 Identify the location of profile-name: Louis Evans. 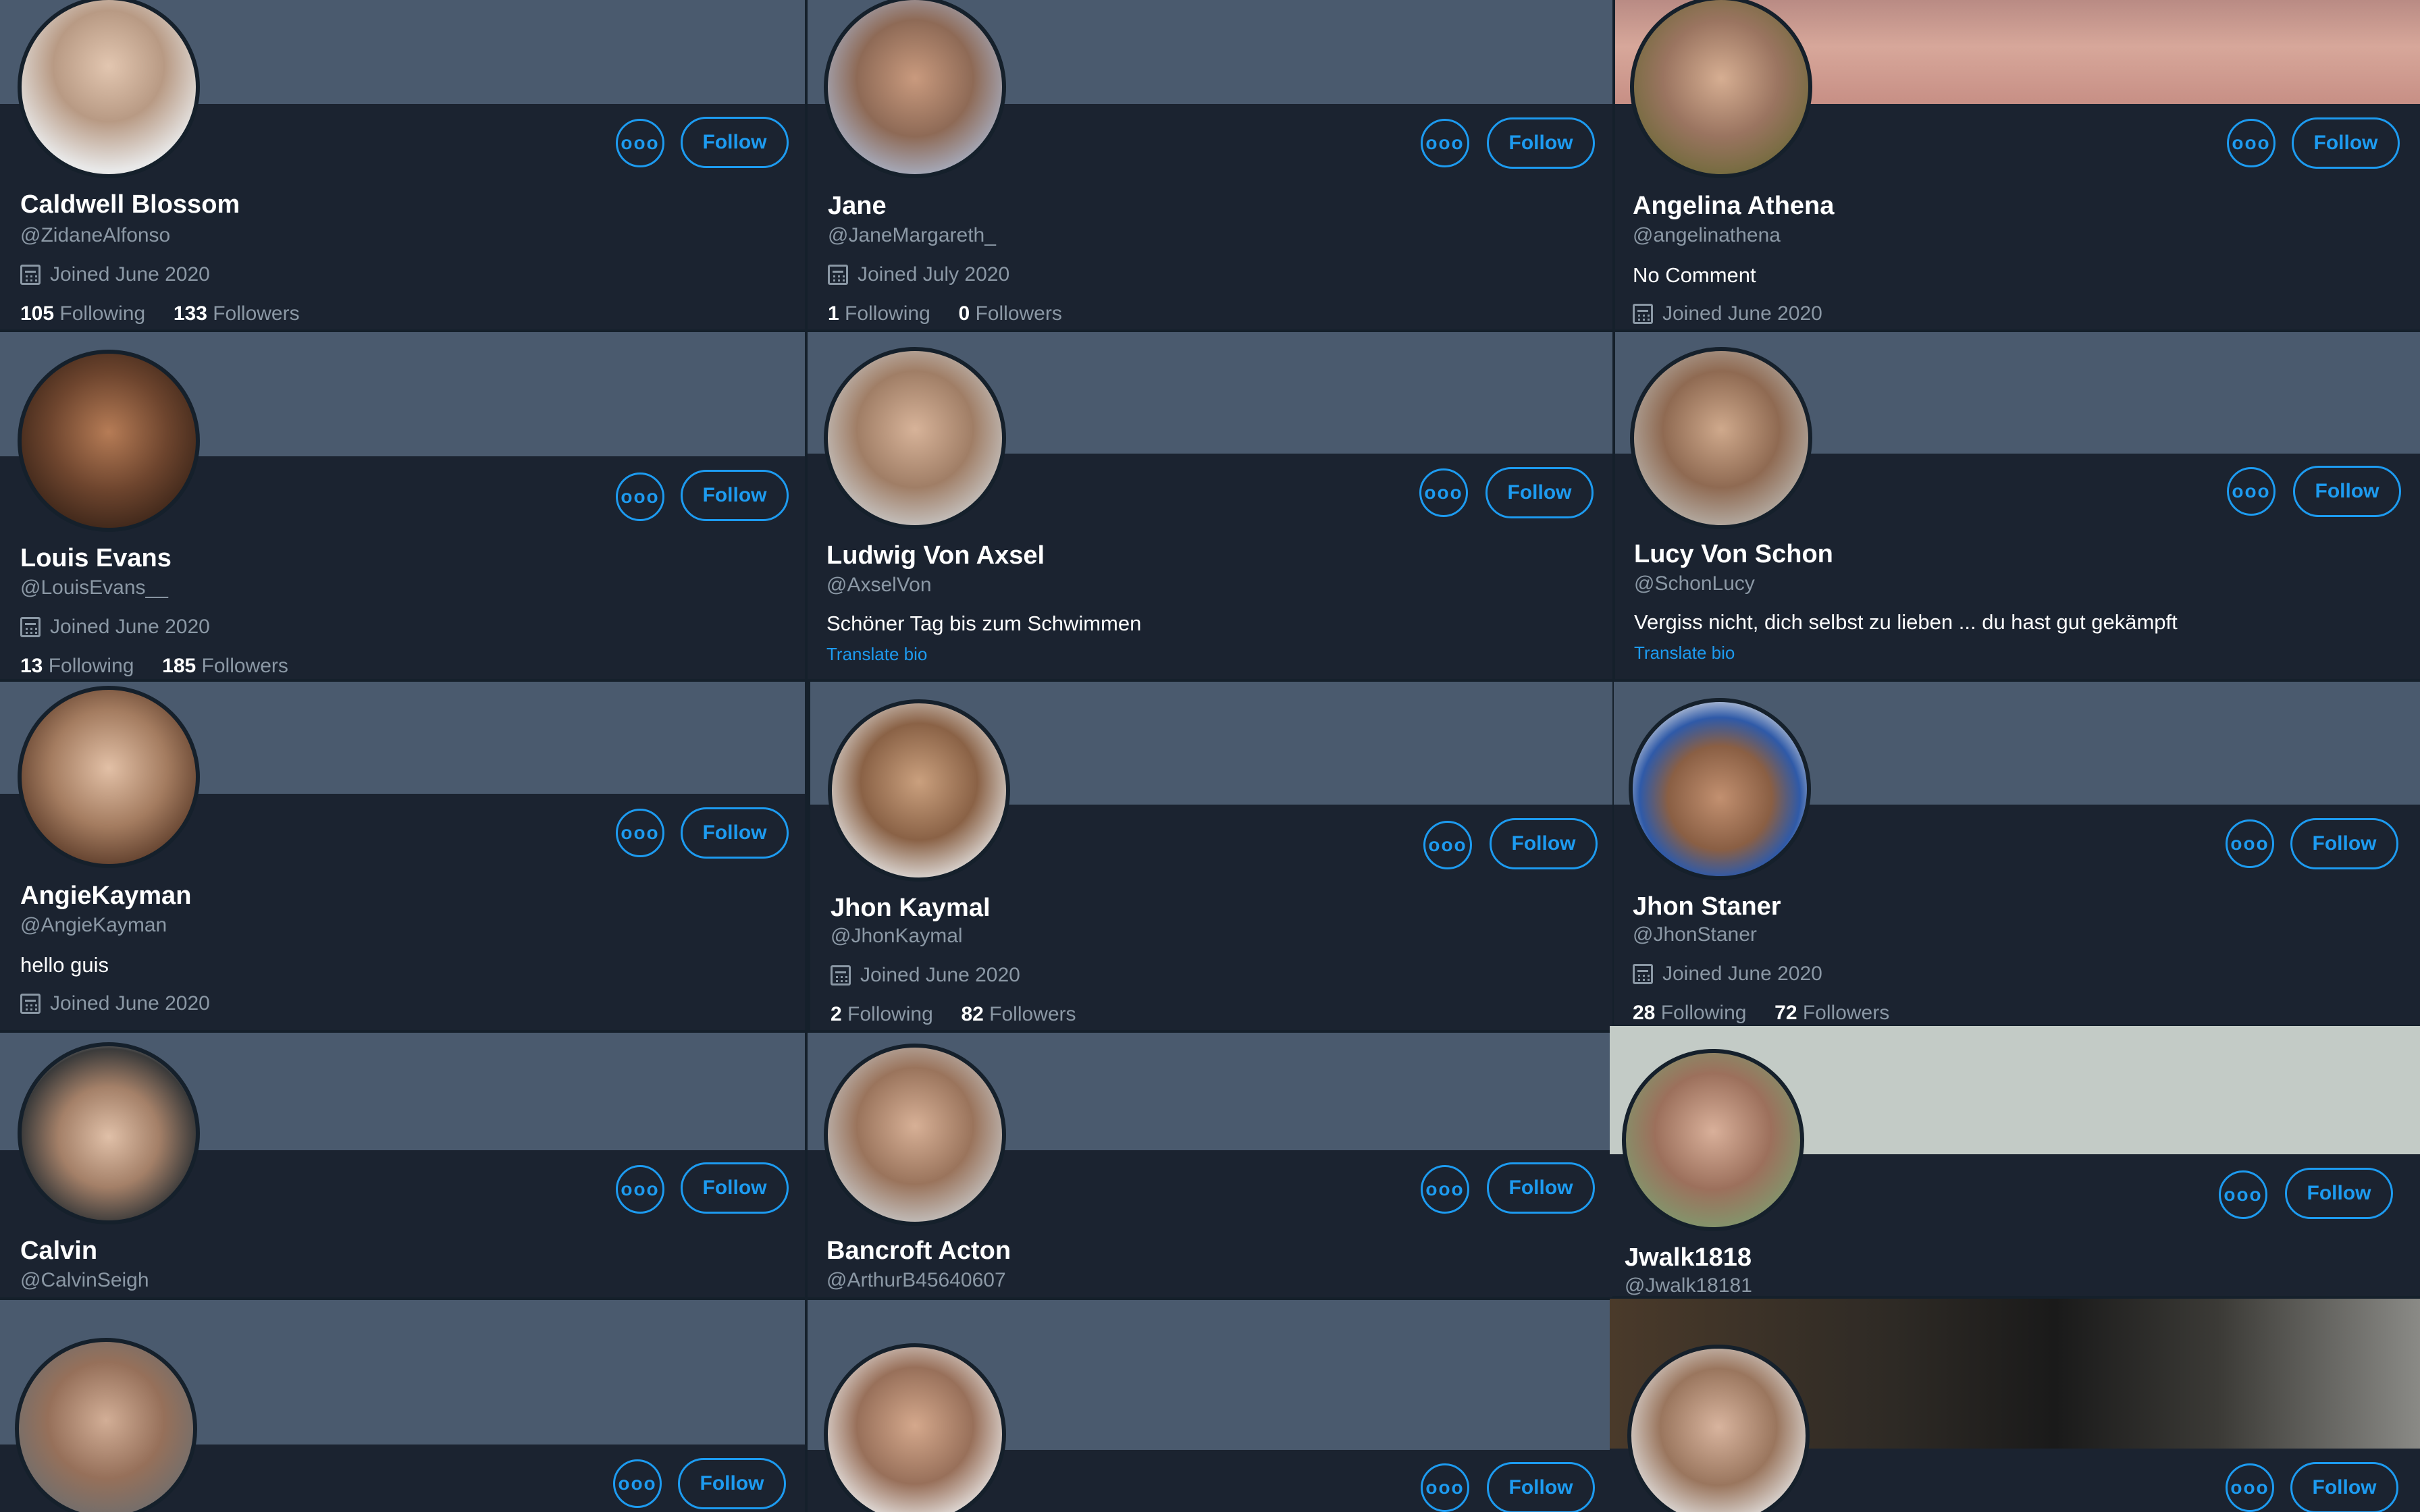
(96, 558).